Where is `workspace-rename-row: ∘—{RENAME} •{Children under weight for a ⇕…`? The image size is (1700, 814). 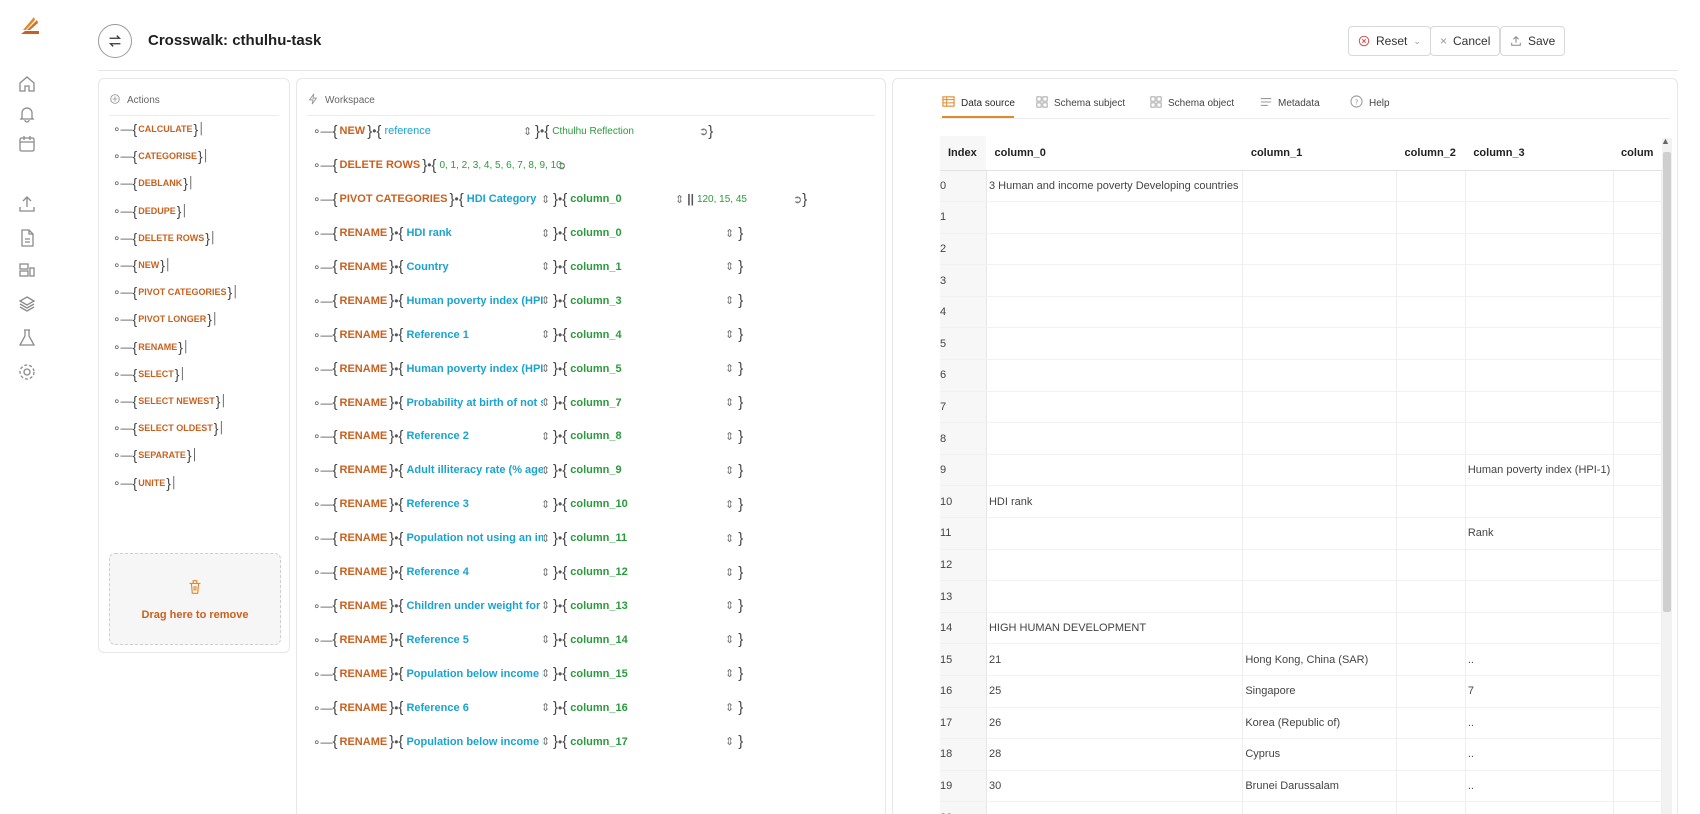 workspace-rename-row: ∘—{RENAME} •{Children under weight for a ⇕… is located at coordinates (538, 606).